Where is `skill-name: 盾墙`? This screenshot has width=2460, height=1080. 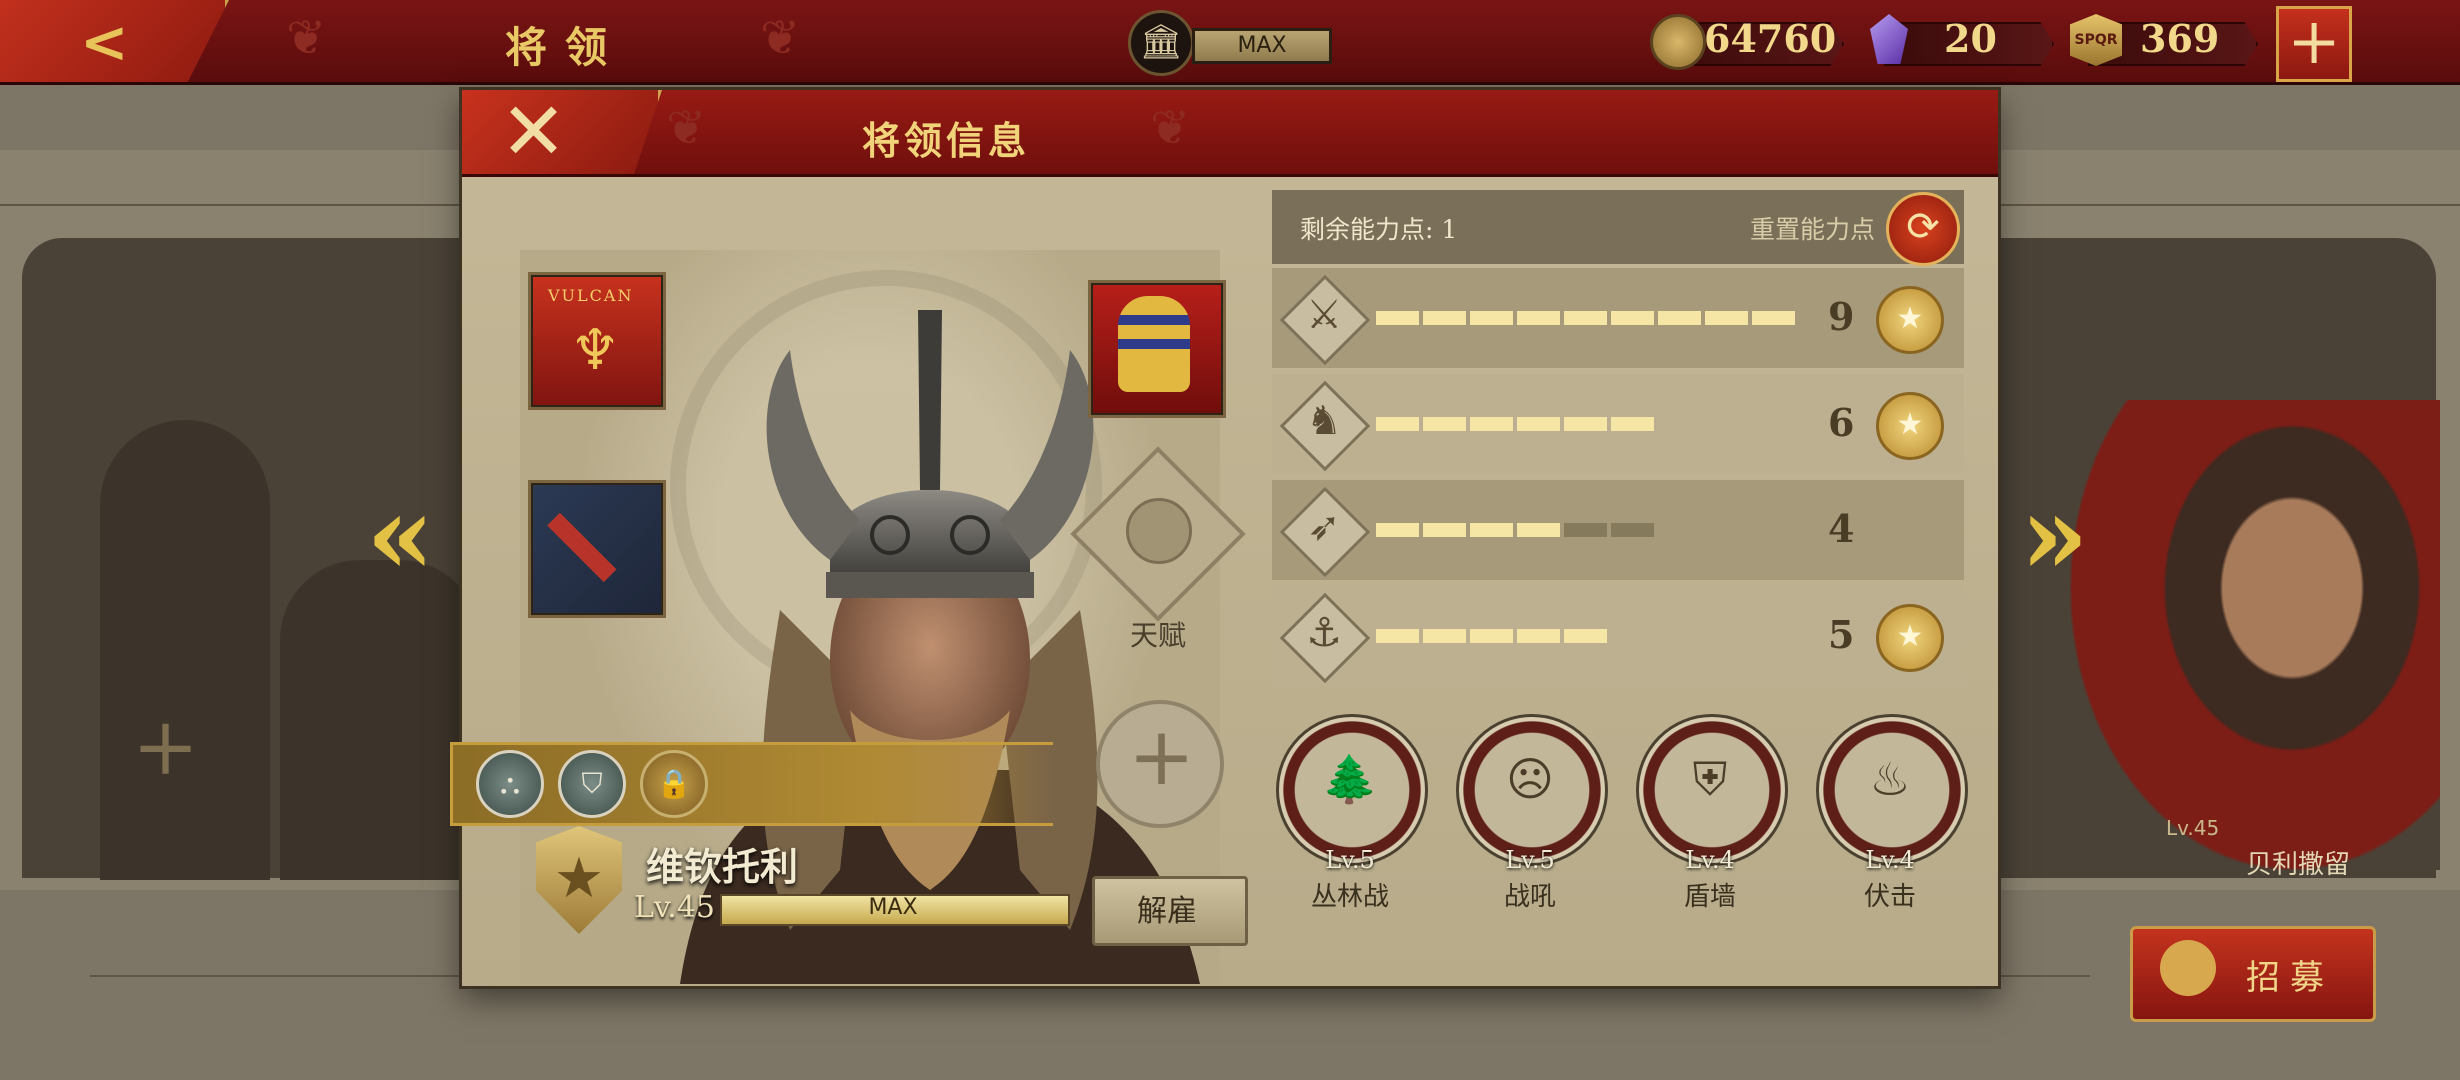 skill-name: 盾墙 is located at coordinates (1709, 897).